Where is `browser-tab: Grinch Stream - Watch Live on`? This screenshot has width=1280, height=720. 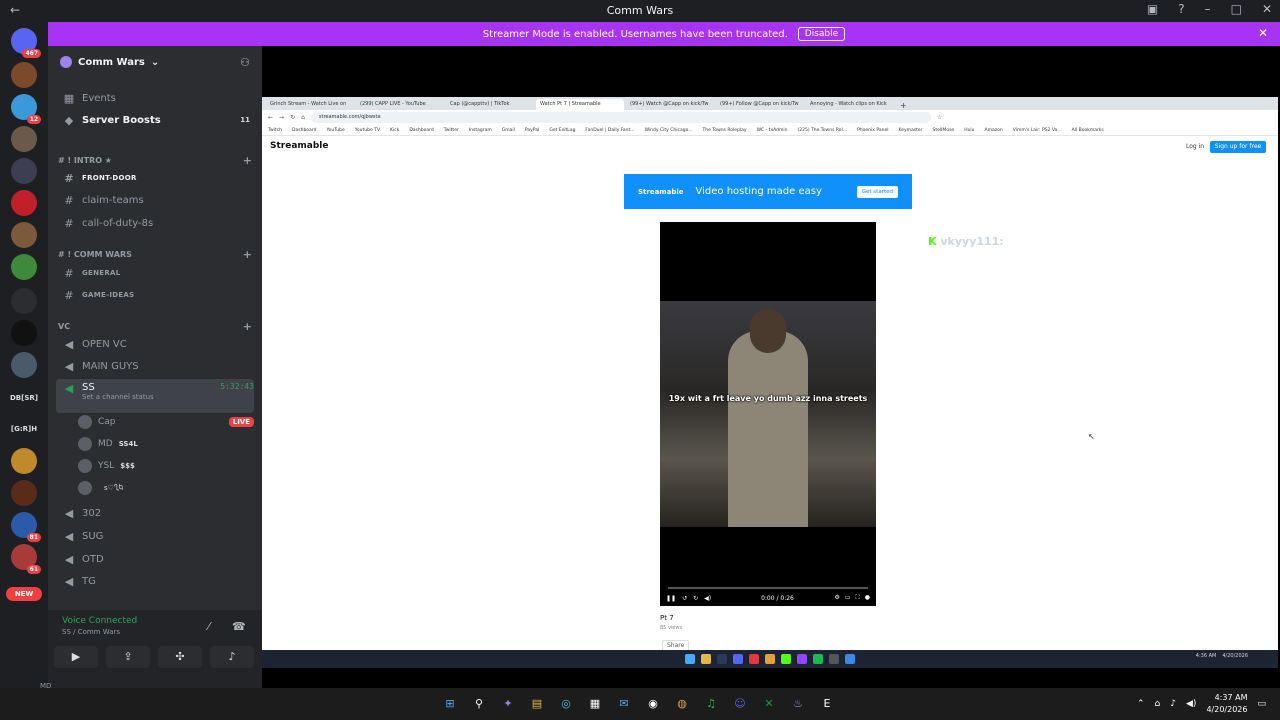
browser-tab: Grinch Stream - Watch Live on is located at coordinates (310, 104).